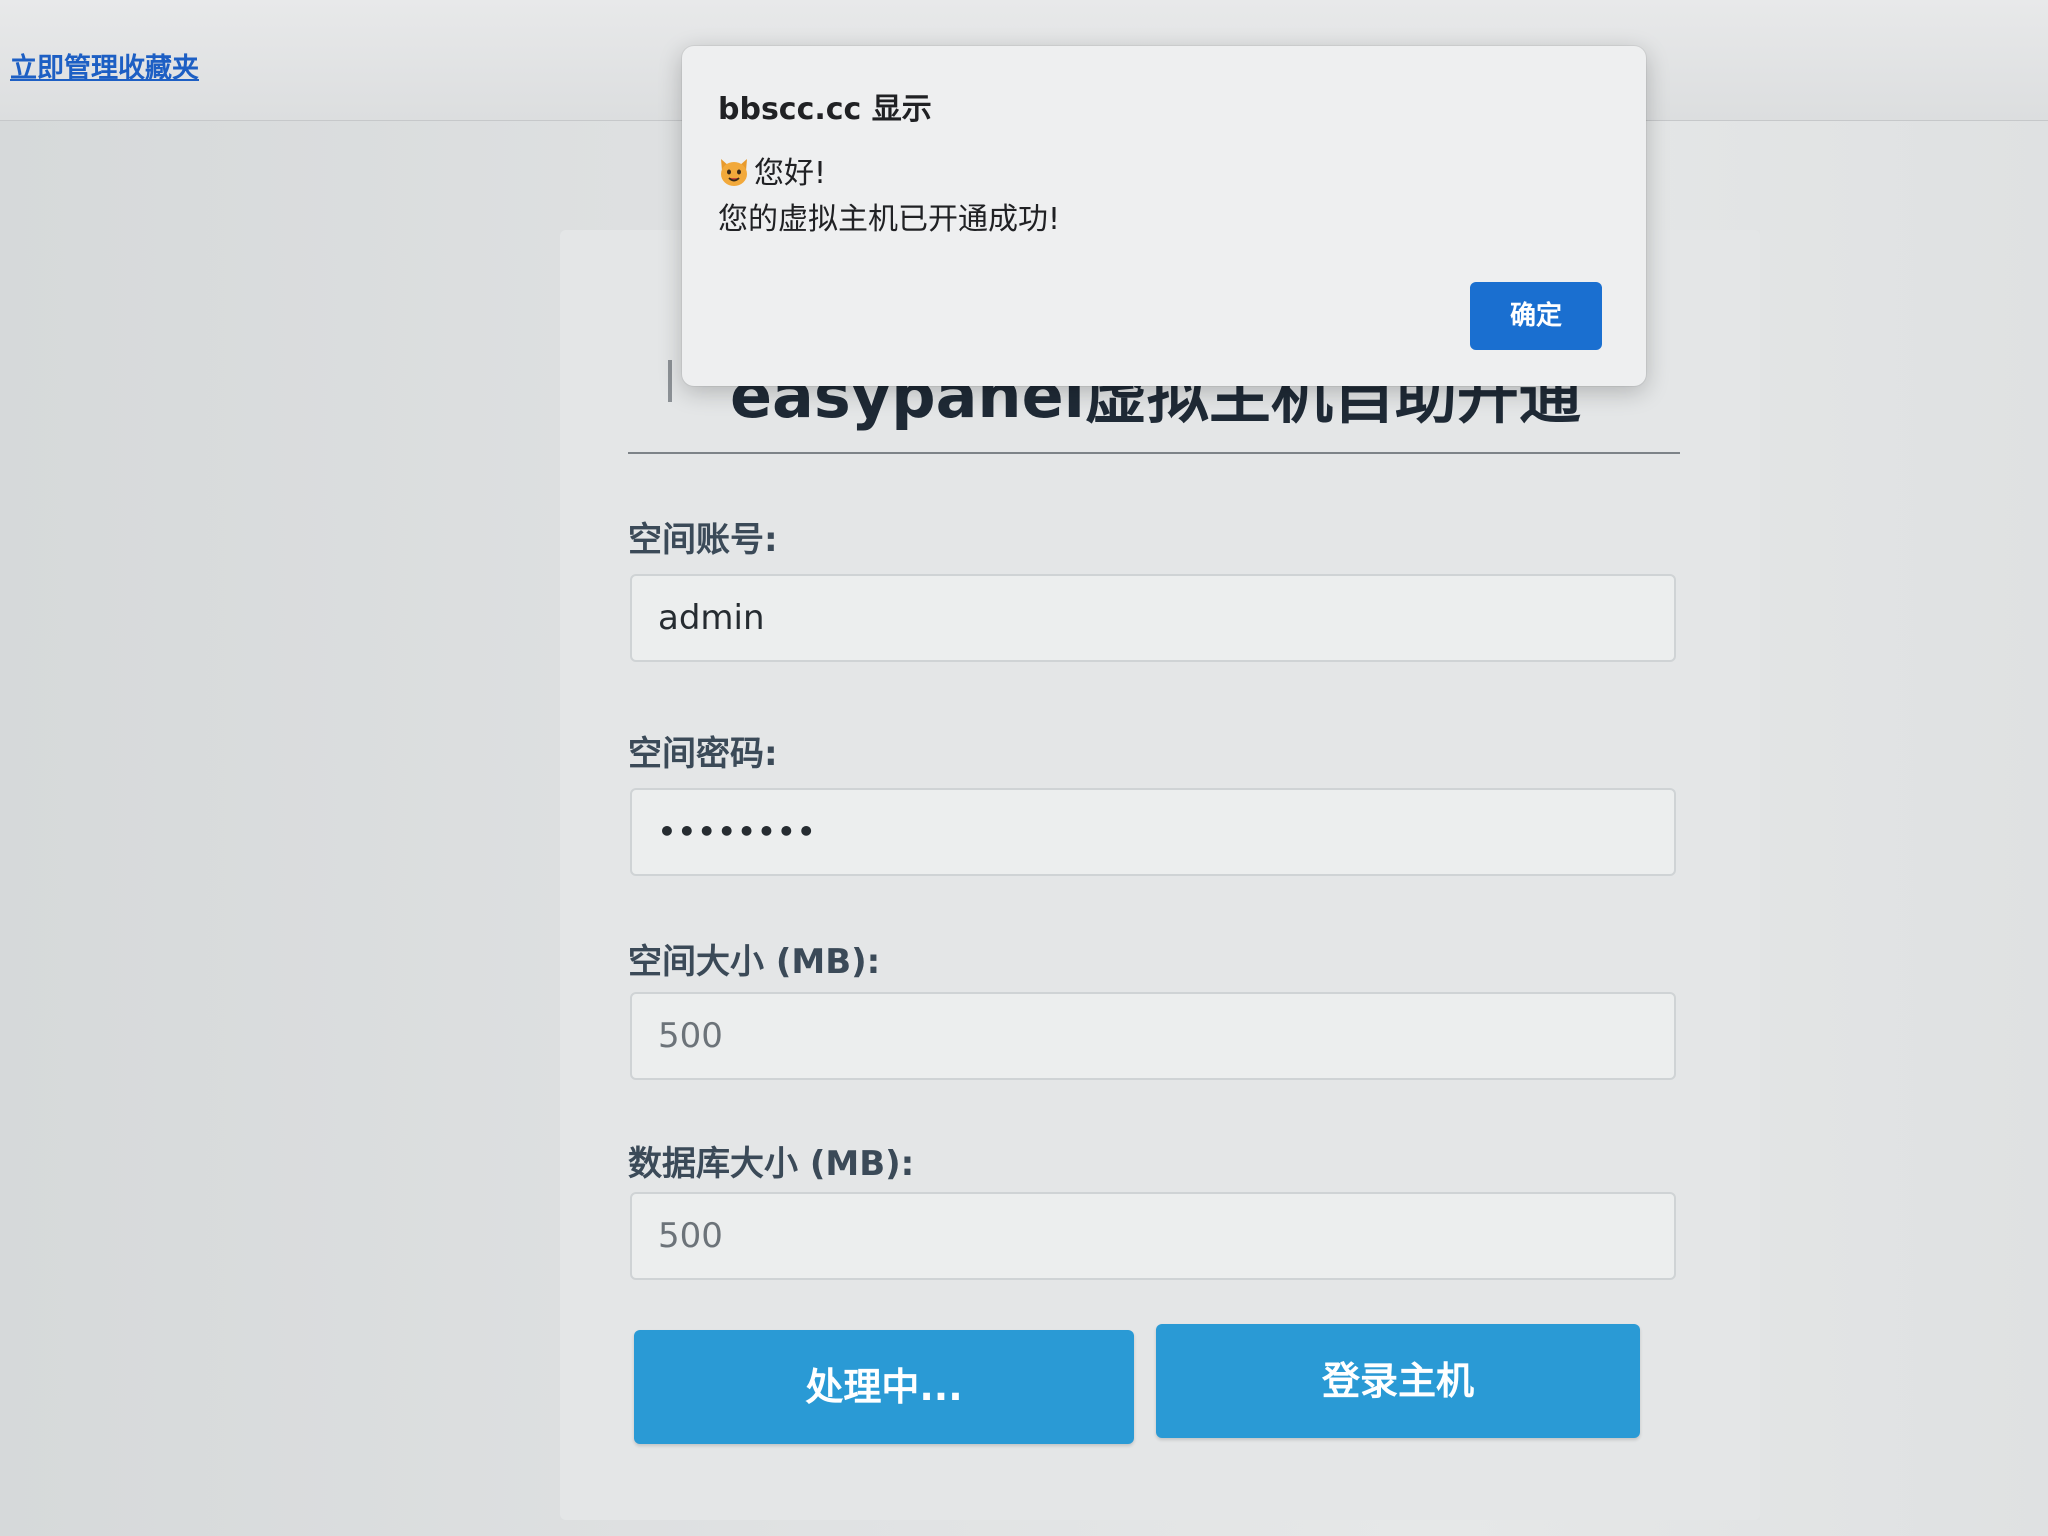 The image size is (2048, 1536). Describe the element at coordinates (1536, 316) in the screenshot. I see `ok-button: 确定` at that location.